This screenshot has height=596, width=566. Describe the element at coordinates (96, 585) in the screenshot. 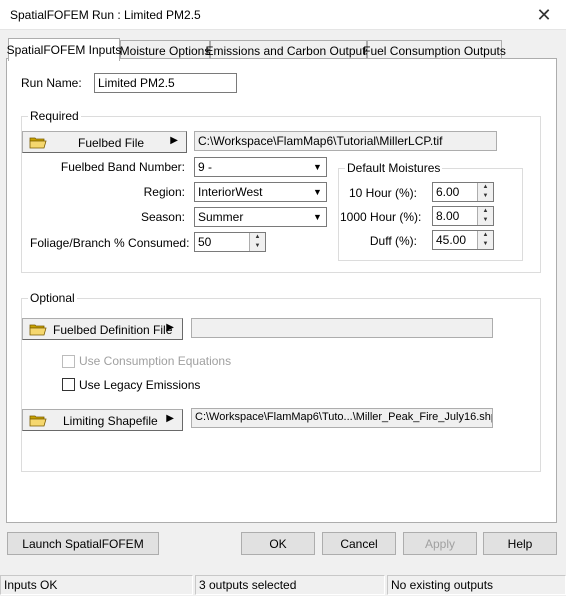

I see `status-inputs: Inputs OK` at that location.